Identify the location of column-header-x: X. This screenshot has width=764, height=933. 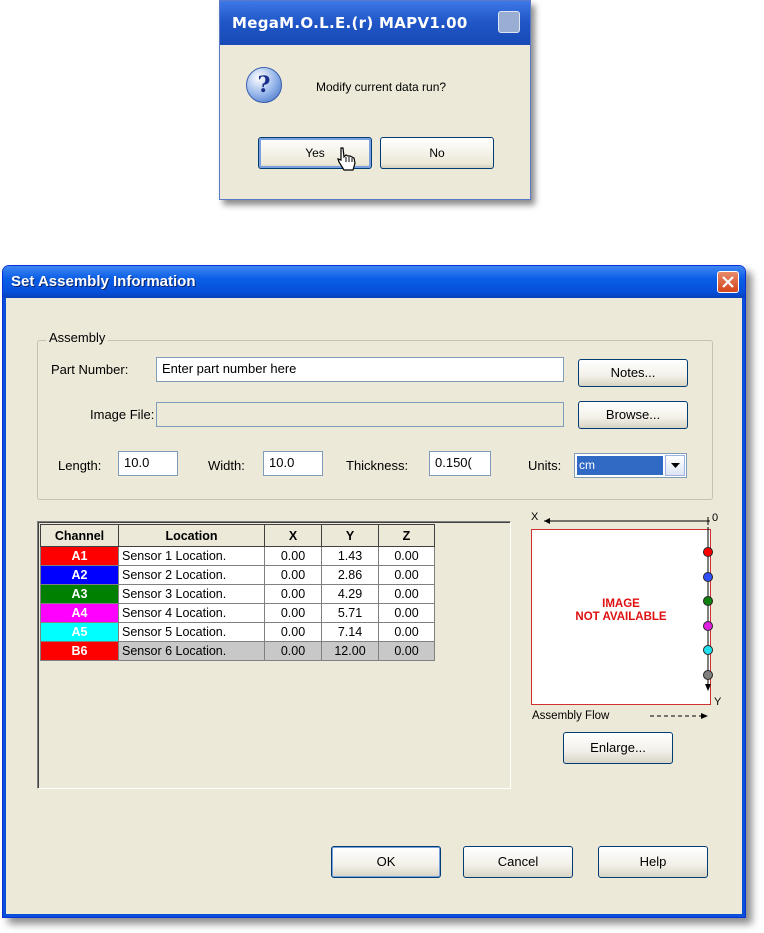
(293, 535).